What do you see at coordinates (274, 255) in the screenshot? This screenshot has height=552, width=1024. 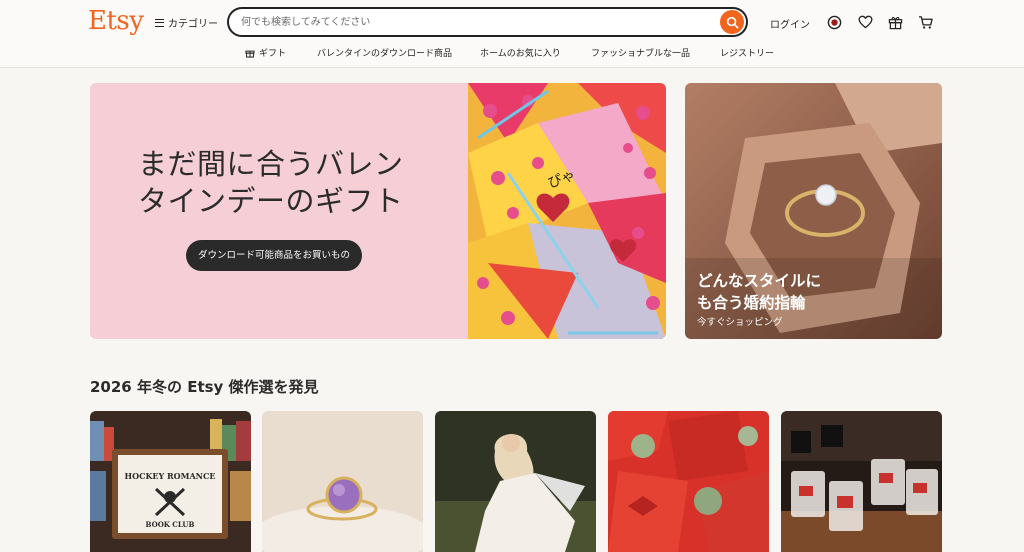 I see `shop-downloads-button: ダウンロード可能商品をお買いもの` at bounding box center [274, 255].